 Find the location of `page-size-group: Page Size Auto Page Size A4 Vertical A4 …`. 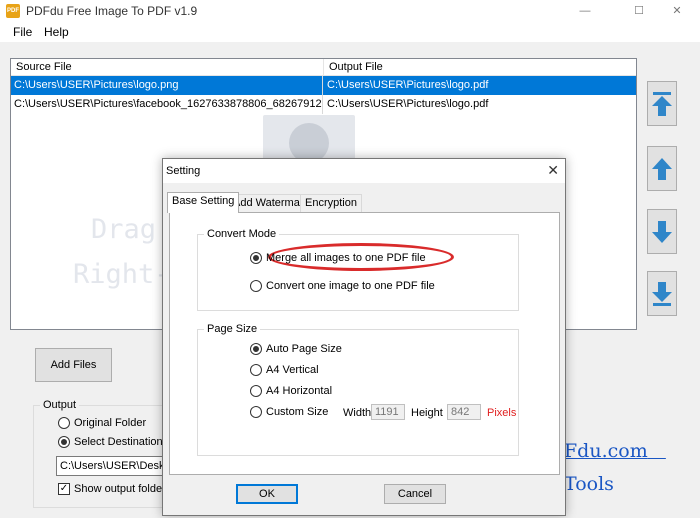

page-size-group: Page Size Auto Page Size A4 Vertical A4 … is located at coordinates (358, 389).